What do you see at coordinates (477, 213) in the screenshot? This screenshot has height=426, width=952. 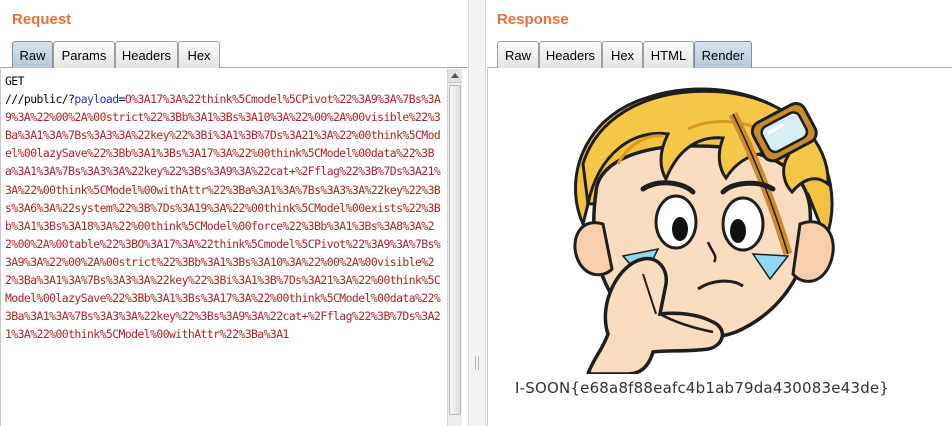 I see `panel-splitter` at bounding box center [477, 213].